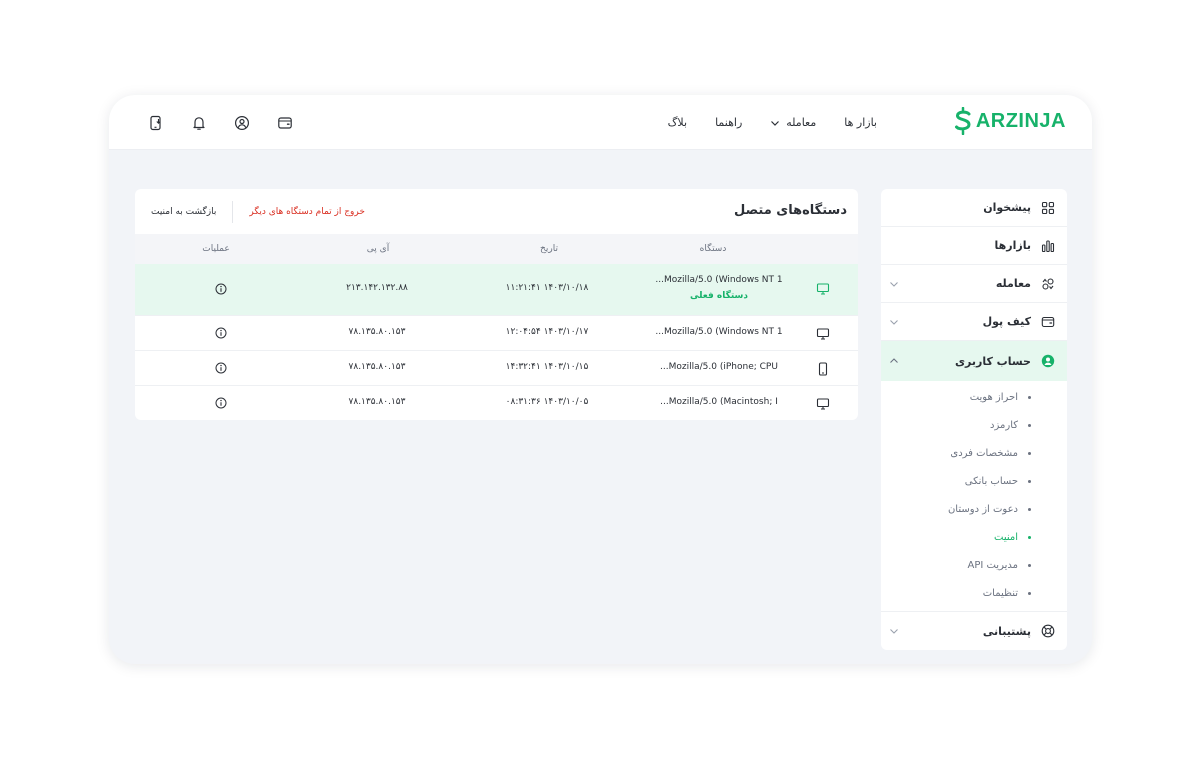 The height and width of the screenshot is (759, 1197). What do you see at coordinates (1006, 537) in the screenshot?
I see `submenu-label: امنیت` at bounding box center [1006, 537].